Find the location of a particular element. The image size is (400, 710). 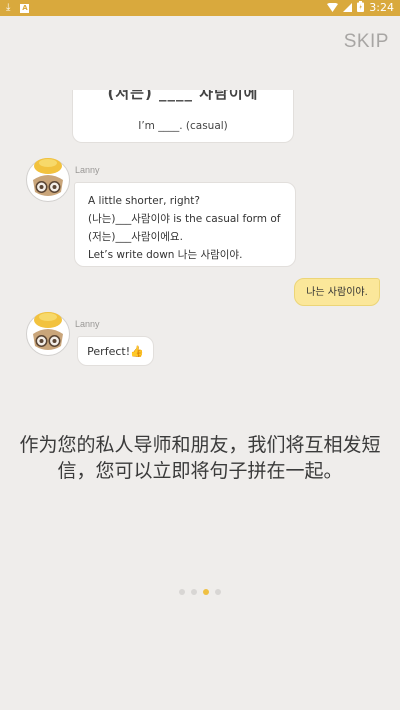

status-bar: ⤓ A 3:24 is located at coordinates (200, 8).